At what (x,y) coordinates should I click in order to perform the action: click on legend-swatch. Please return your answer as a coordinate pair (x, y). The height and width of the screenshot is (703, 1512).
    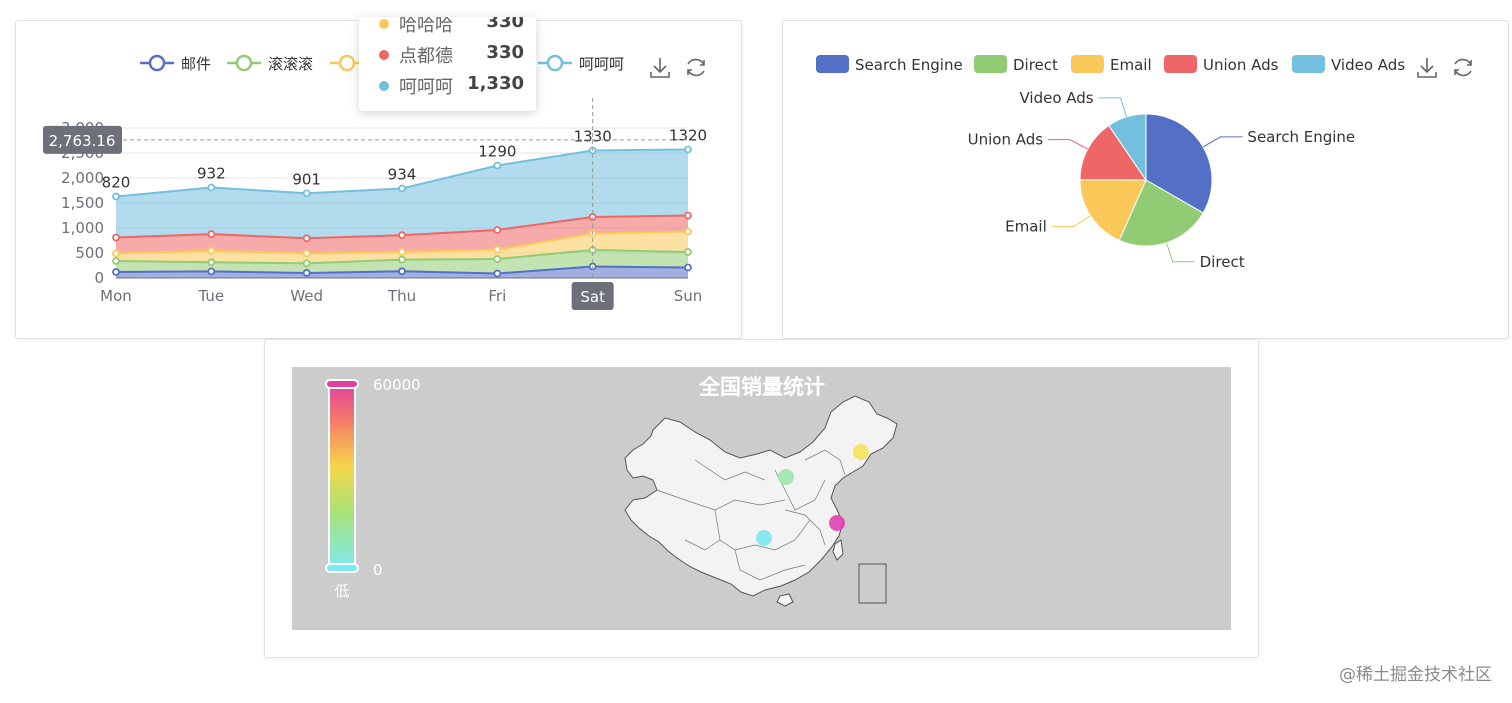
    Looking at the image, I should click on (1087, 64).